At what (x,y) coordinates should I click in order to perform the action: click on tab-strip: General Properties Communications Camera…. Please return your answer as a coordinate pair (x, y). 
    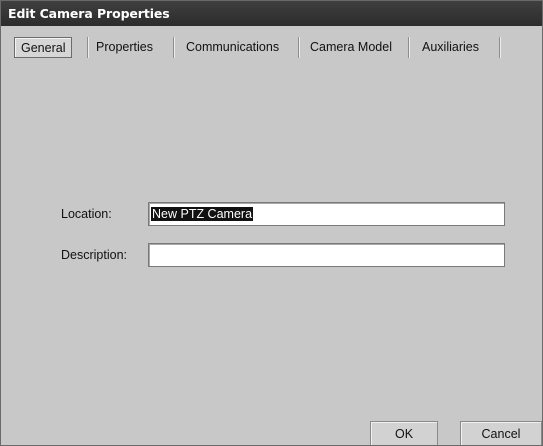
    Looking at the image, I should click on (271, 47).